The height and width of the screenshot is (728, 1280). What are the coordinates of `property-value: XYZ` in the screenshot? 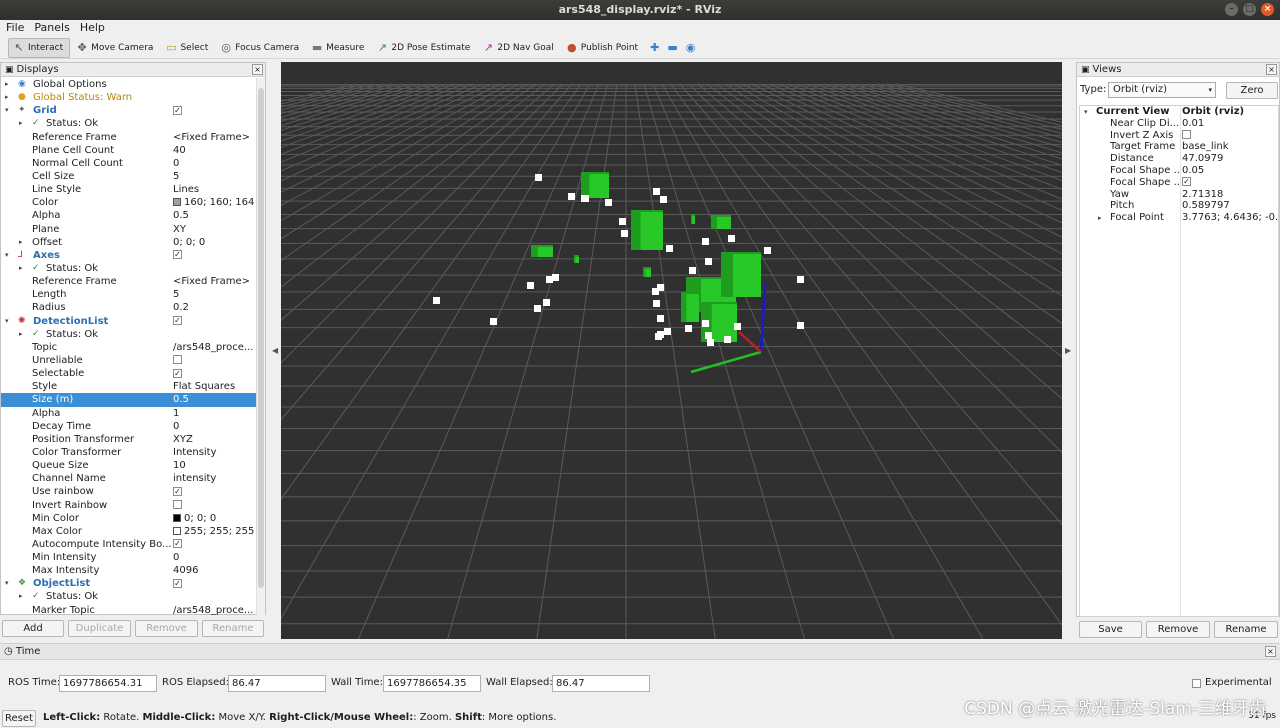 It's located at (214, 439).